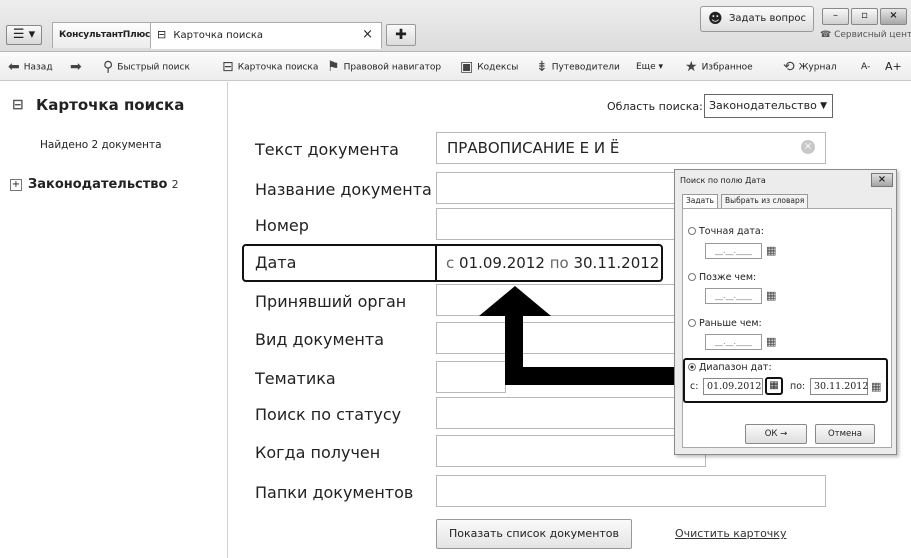 The image size is (911, 558). What do you see at coordinates (108, 67) in the screenshot?
I see `search-icon: ⚲` at bounding box center [108, 67].